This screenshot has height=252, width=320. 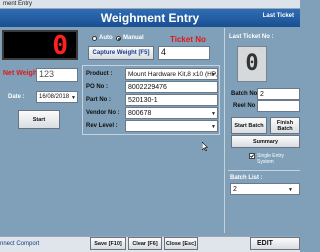 I want to click on last-ticket-value: 0, so click(x=252, y=63).